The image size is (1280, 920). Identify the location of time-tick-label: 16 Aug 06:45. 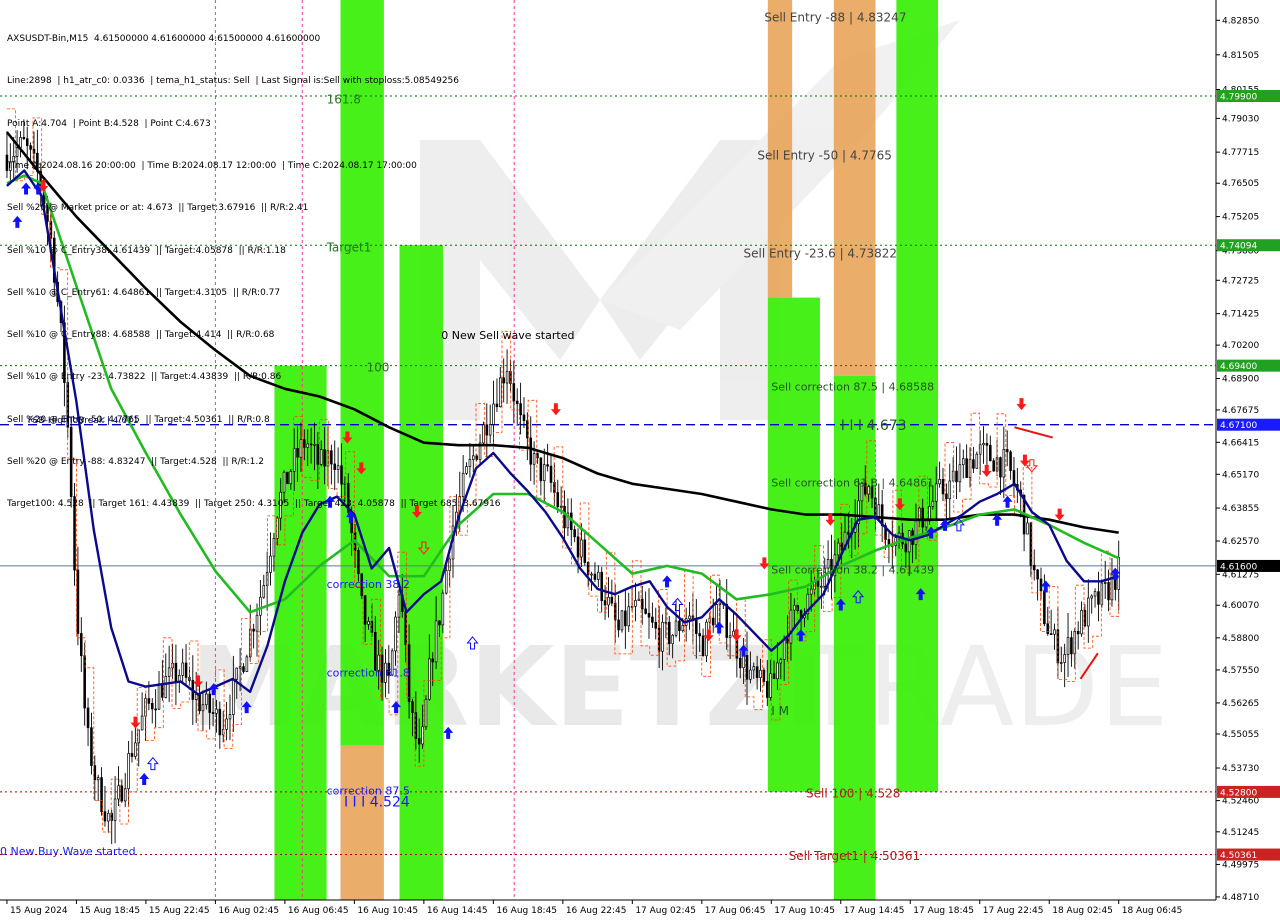
(318, 911).